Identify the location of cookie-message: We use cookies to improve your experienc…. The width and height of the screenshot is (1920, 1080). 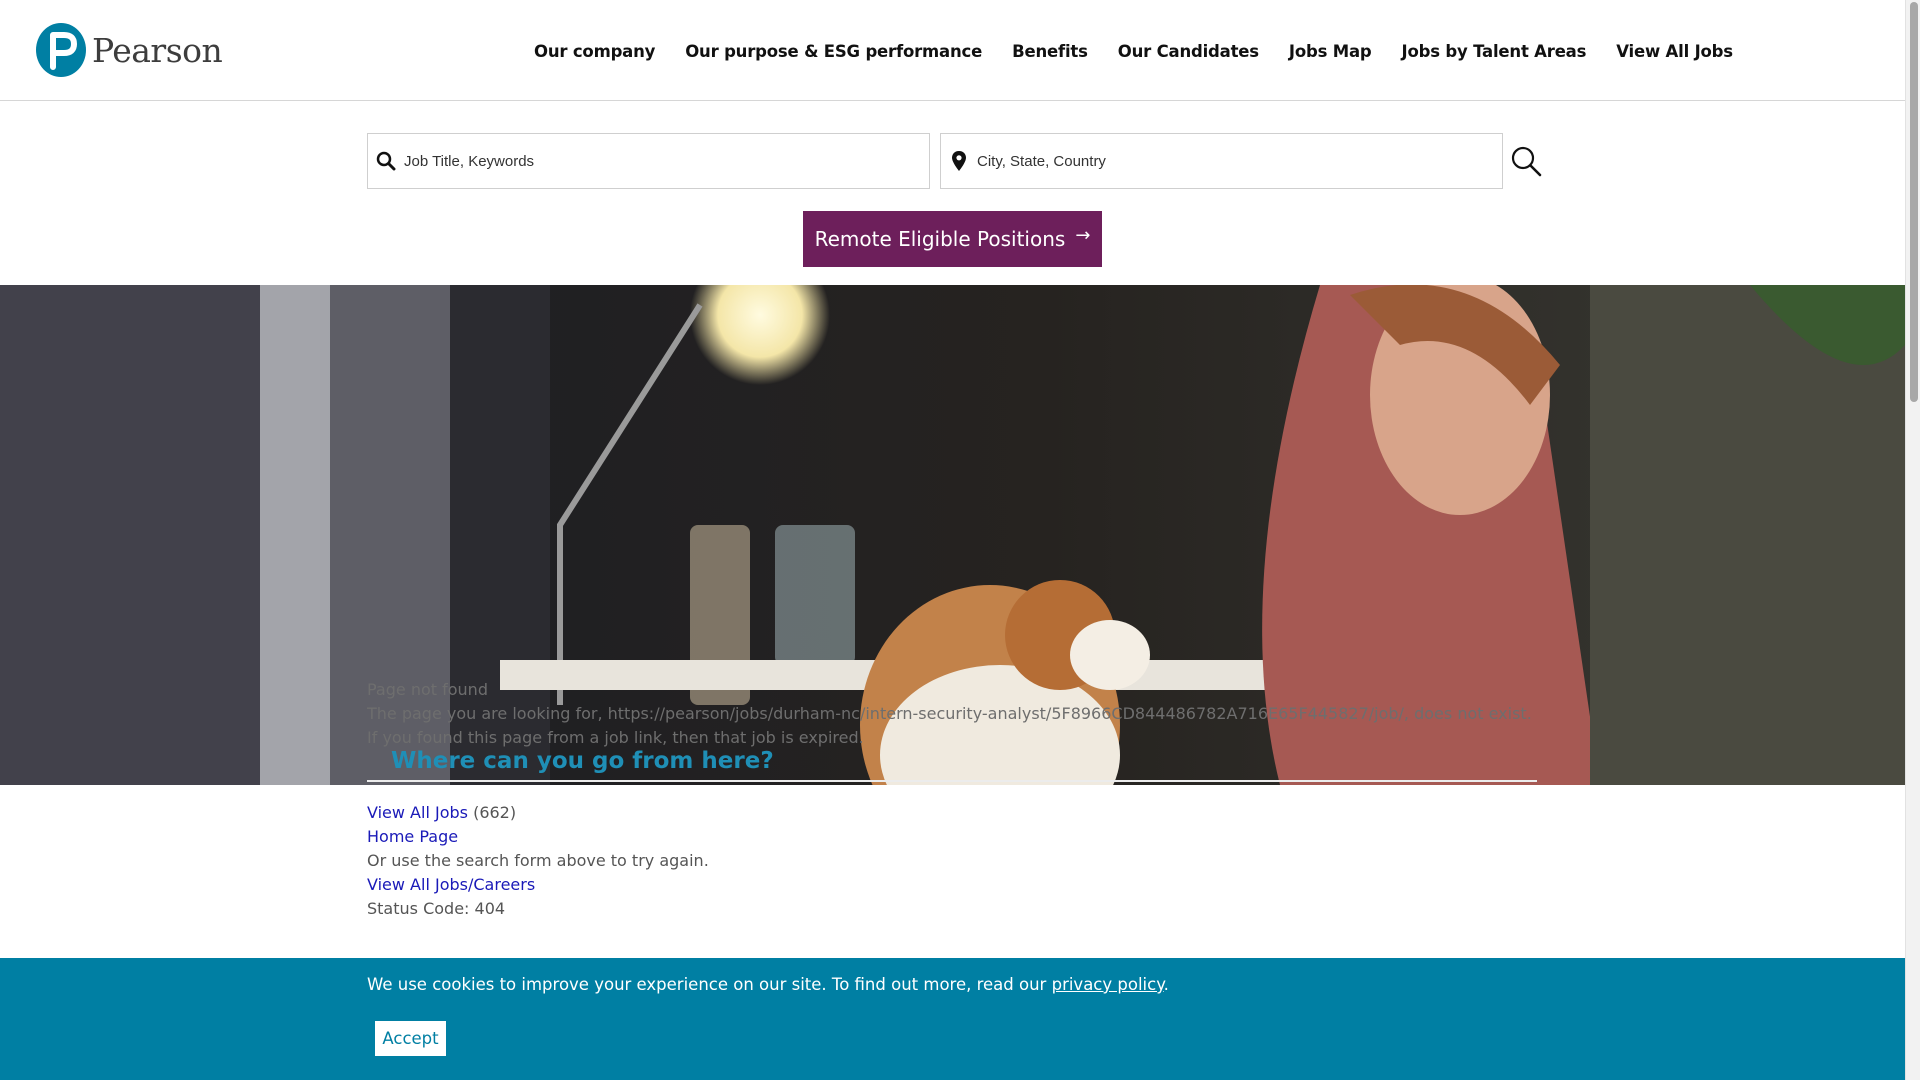
(768, 984).